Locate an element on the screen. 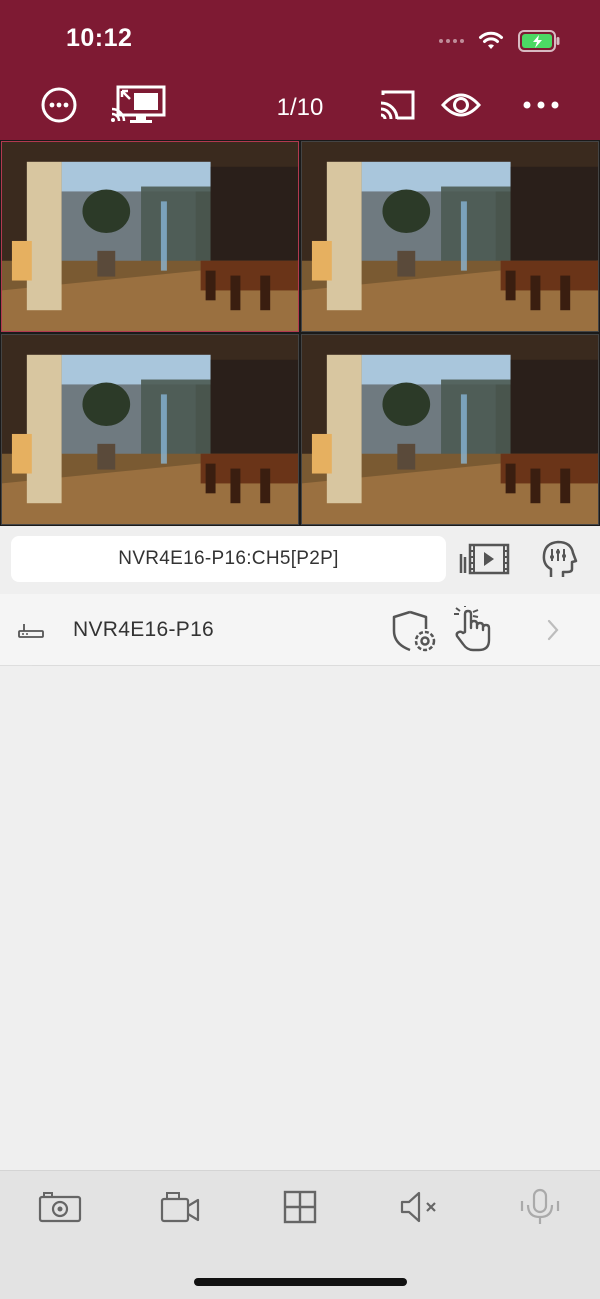 The image size is (600, 1299). page-indicator: 1/10 is located at coordinates (300, 107).